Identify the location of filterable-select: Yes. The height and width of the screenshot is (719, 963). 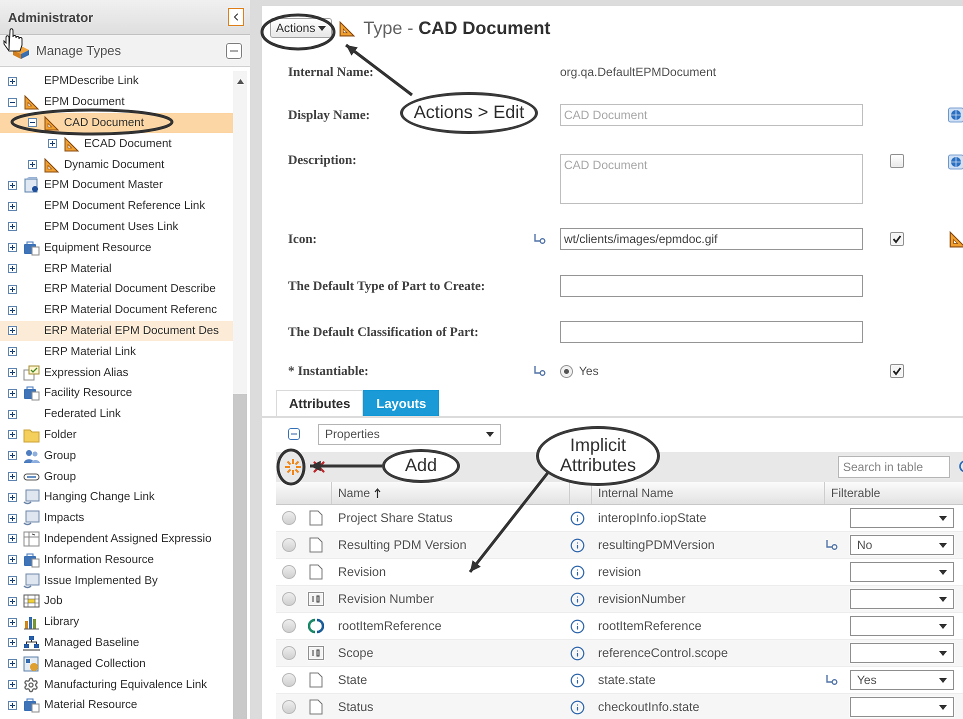
(902, 680).